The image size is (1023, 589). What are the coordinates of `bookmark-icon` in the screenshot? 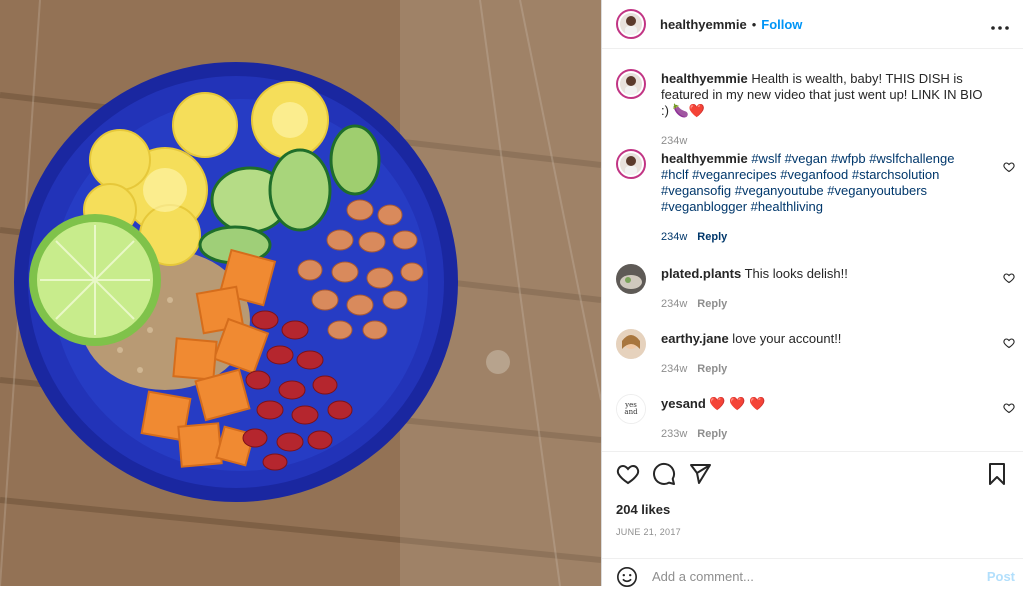 It's located at (997, 474).